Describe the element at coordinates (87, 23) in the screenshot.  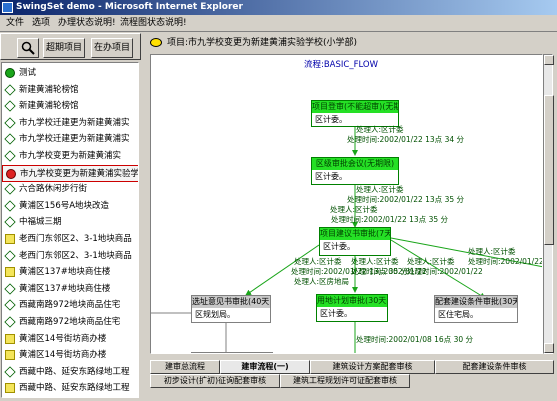
I see `menu-status-help: 办理状态说明!` at that location.